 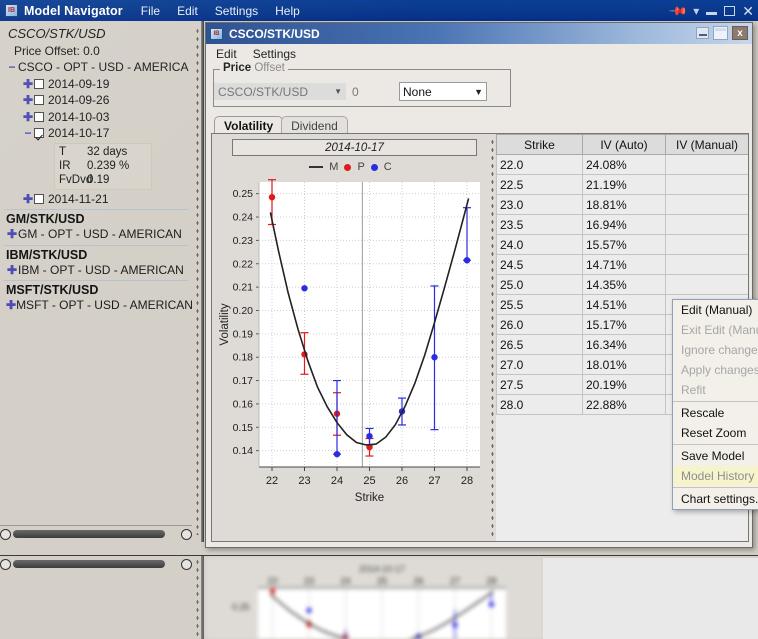 I want to click on tree-node-expiry: ✚ 2014-10-03, so click(x=96, y=117).